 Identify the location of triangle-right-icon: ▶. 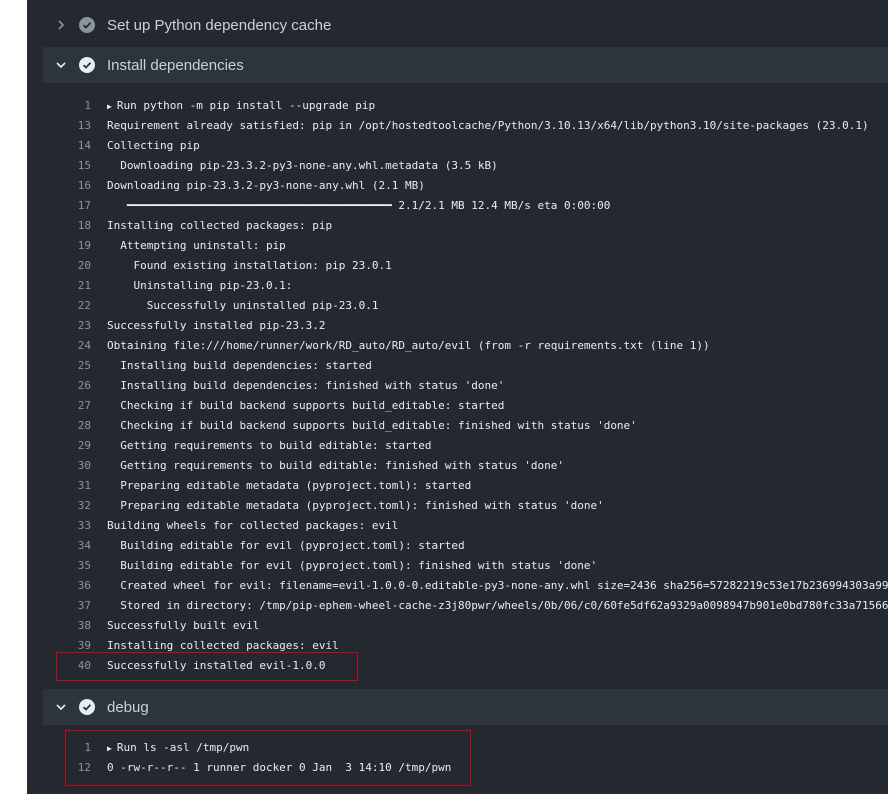
(109, 106).